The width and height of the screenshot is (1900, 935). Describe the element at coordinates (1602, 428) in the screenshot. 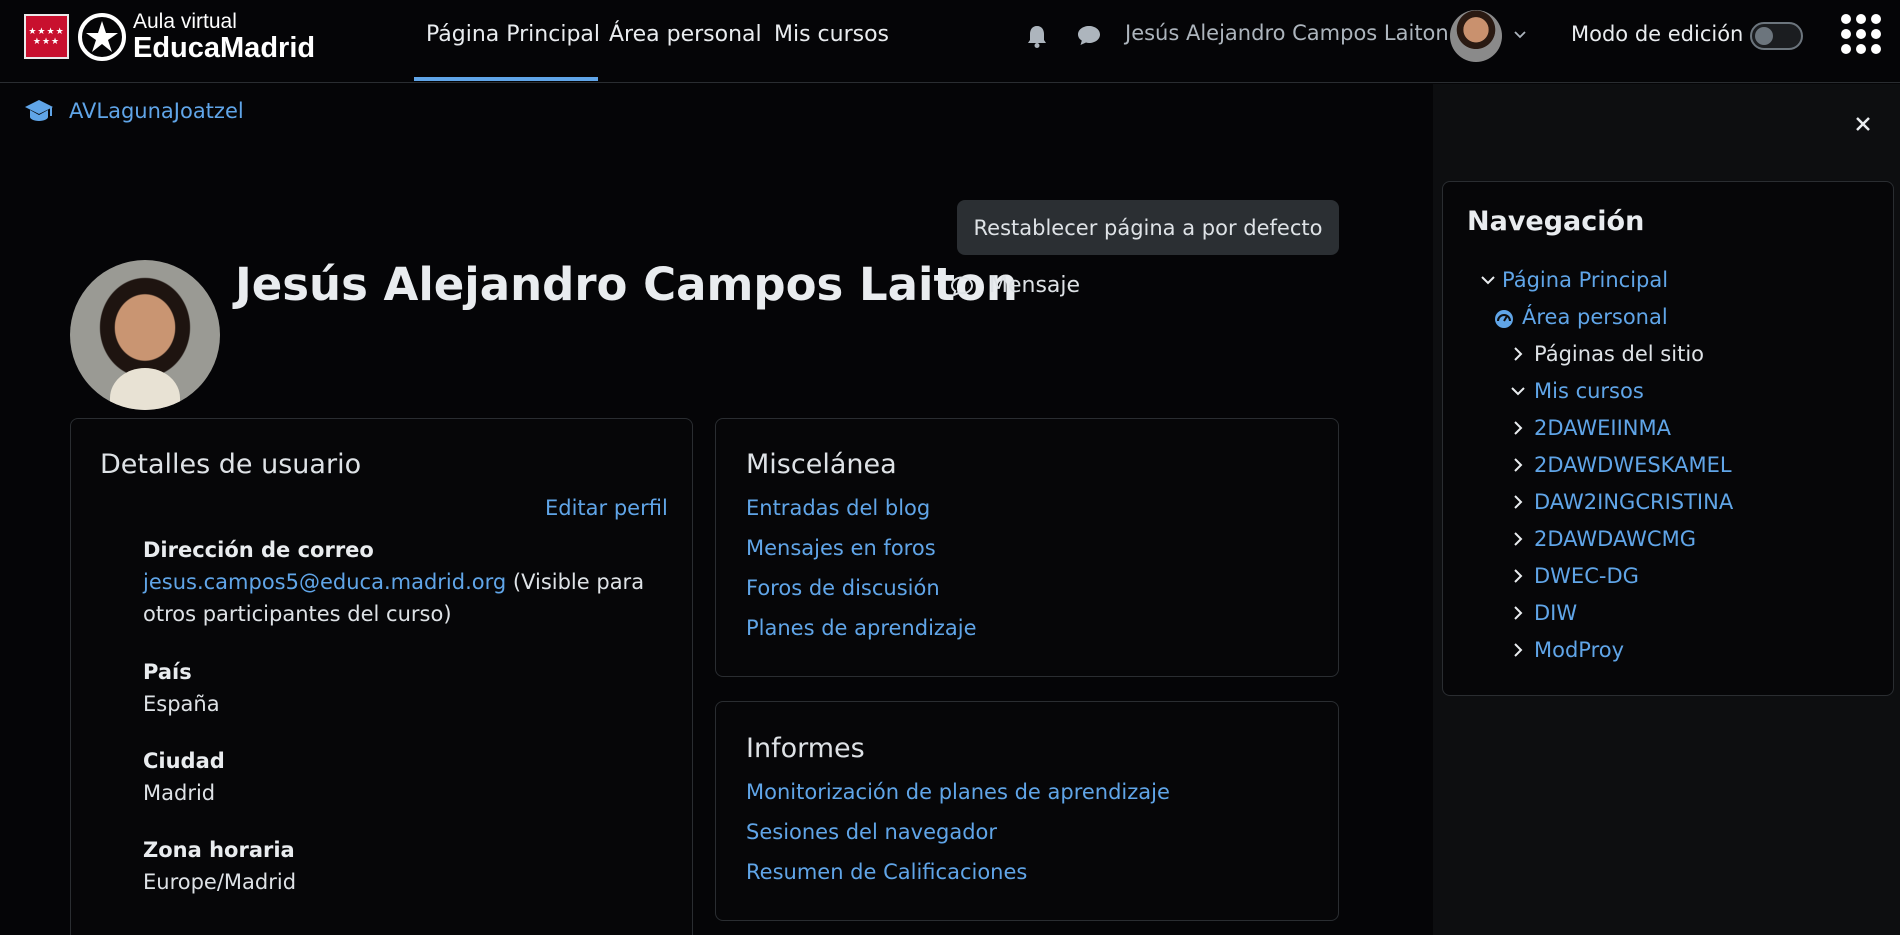

I see `tree-course-item: 2DAWEIINMA` at that location.